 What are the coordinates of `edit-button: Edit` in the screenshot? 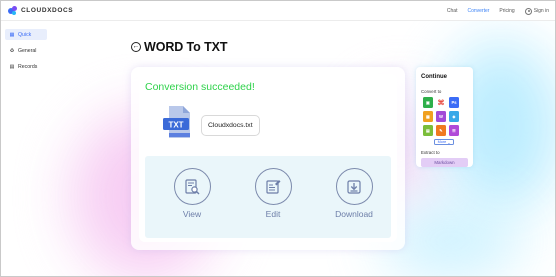 It's located at (273, 193).